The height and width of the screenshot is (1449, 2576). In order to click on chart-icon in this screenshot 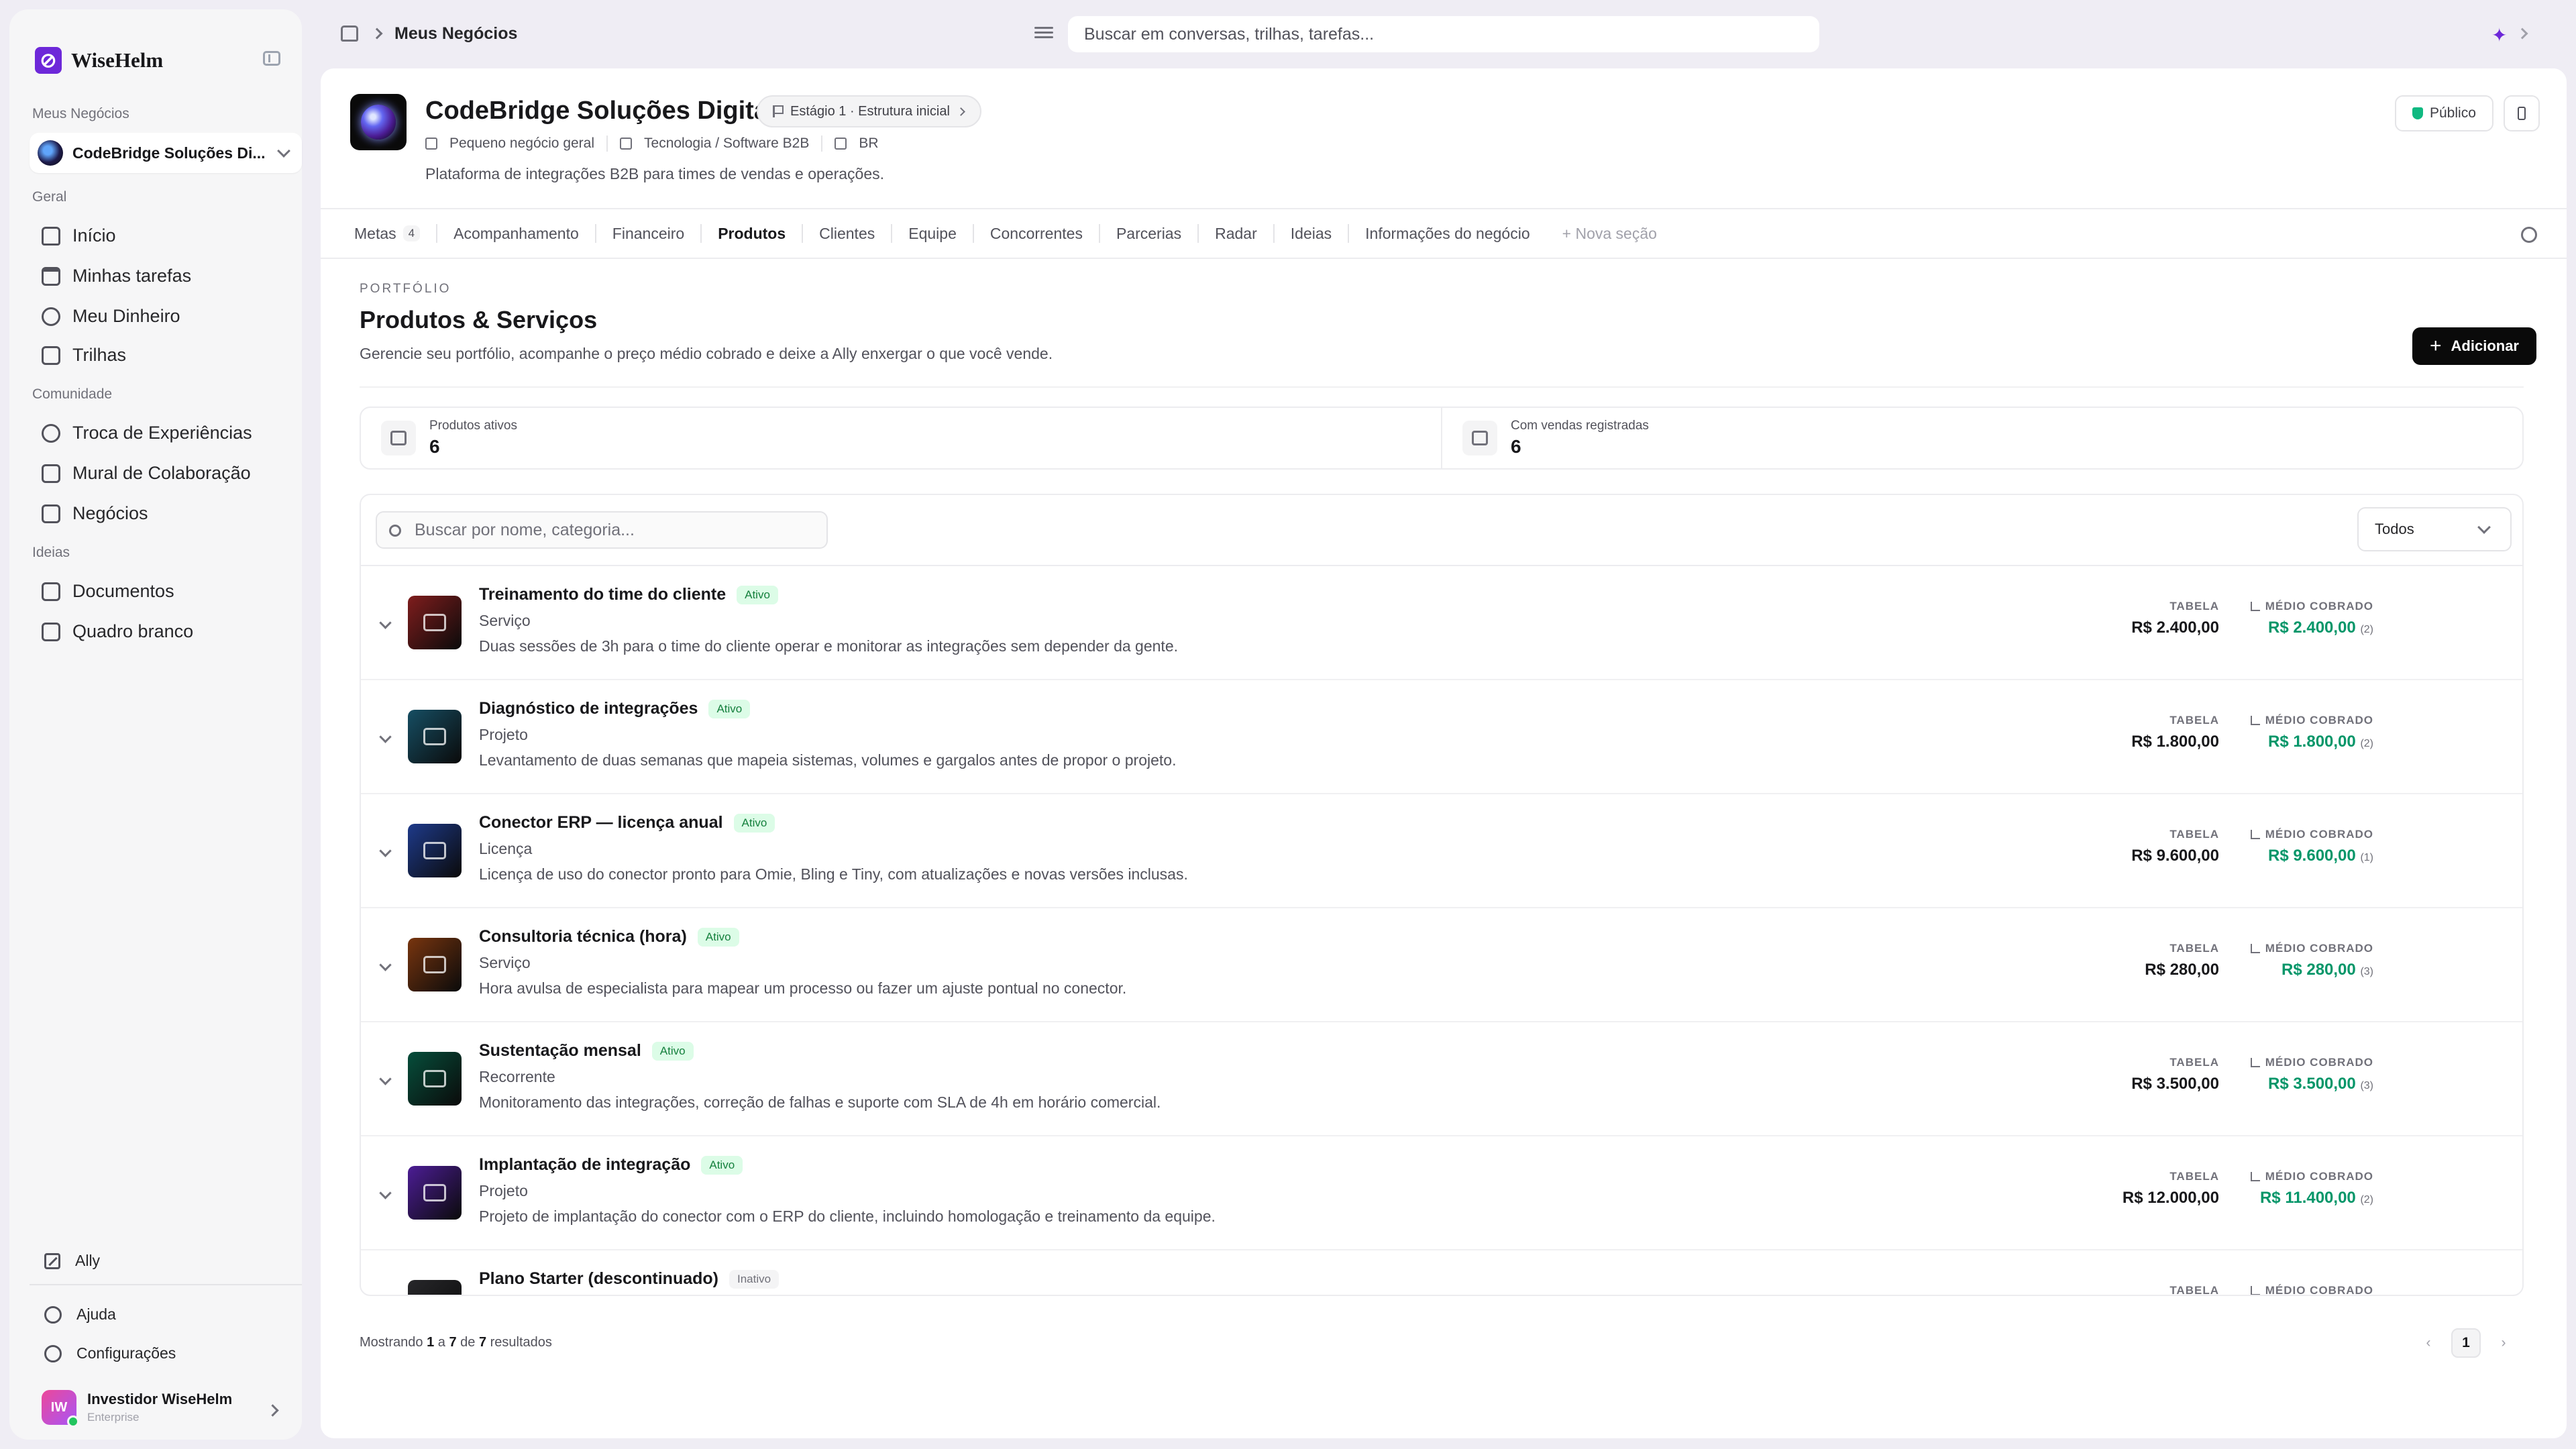, I will do `click(1479, 438)`.